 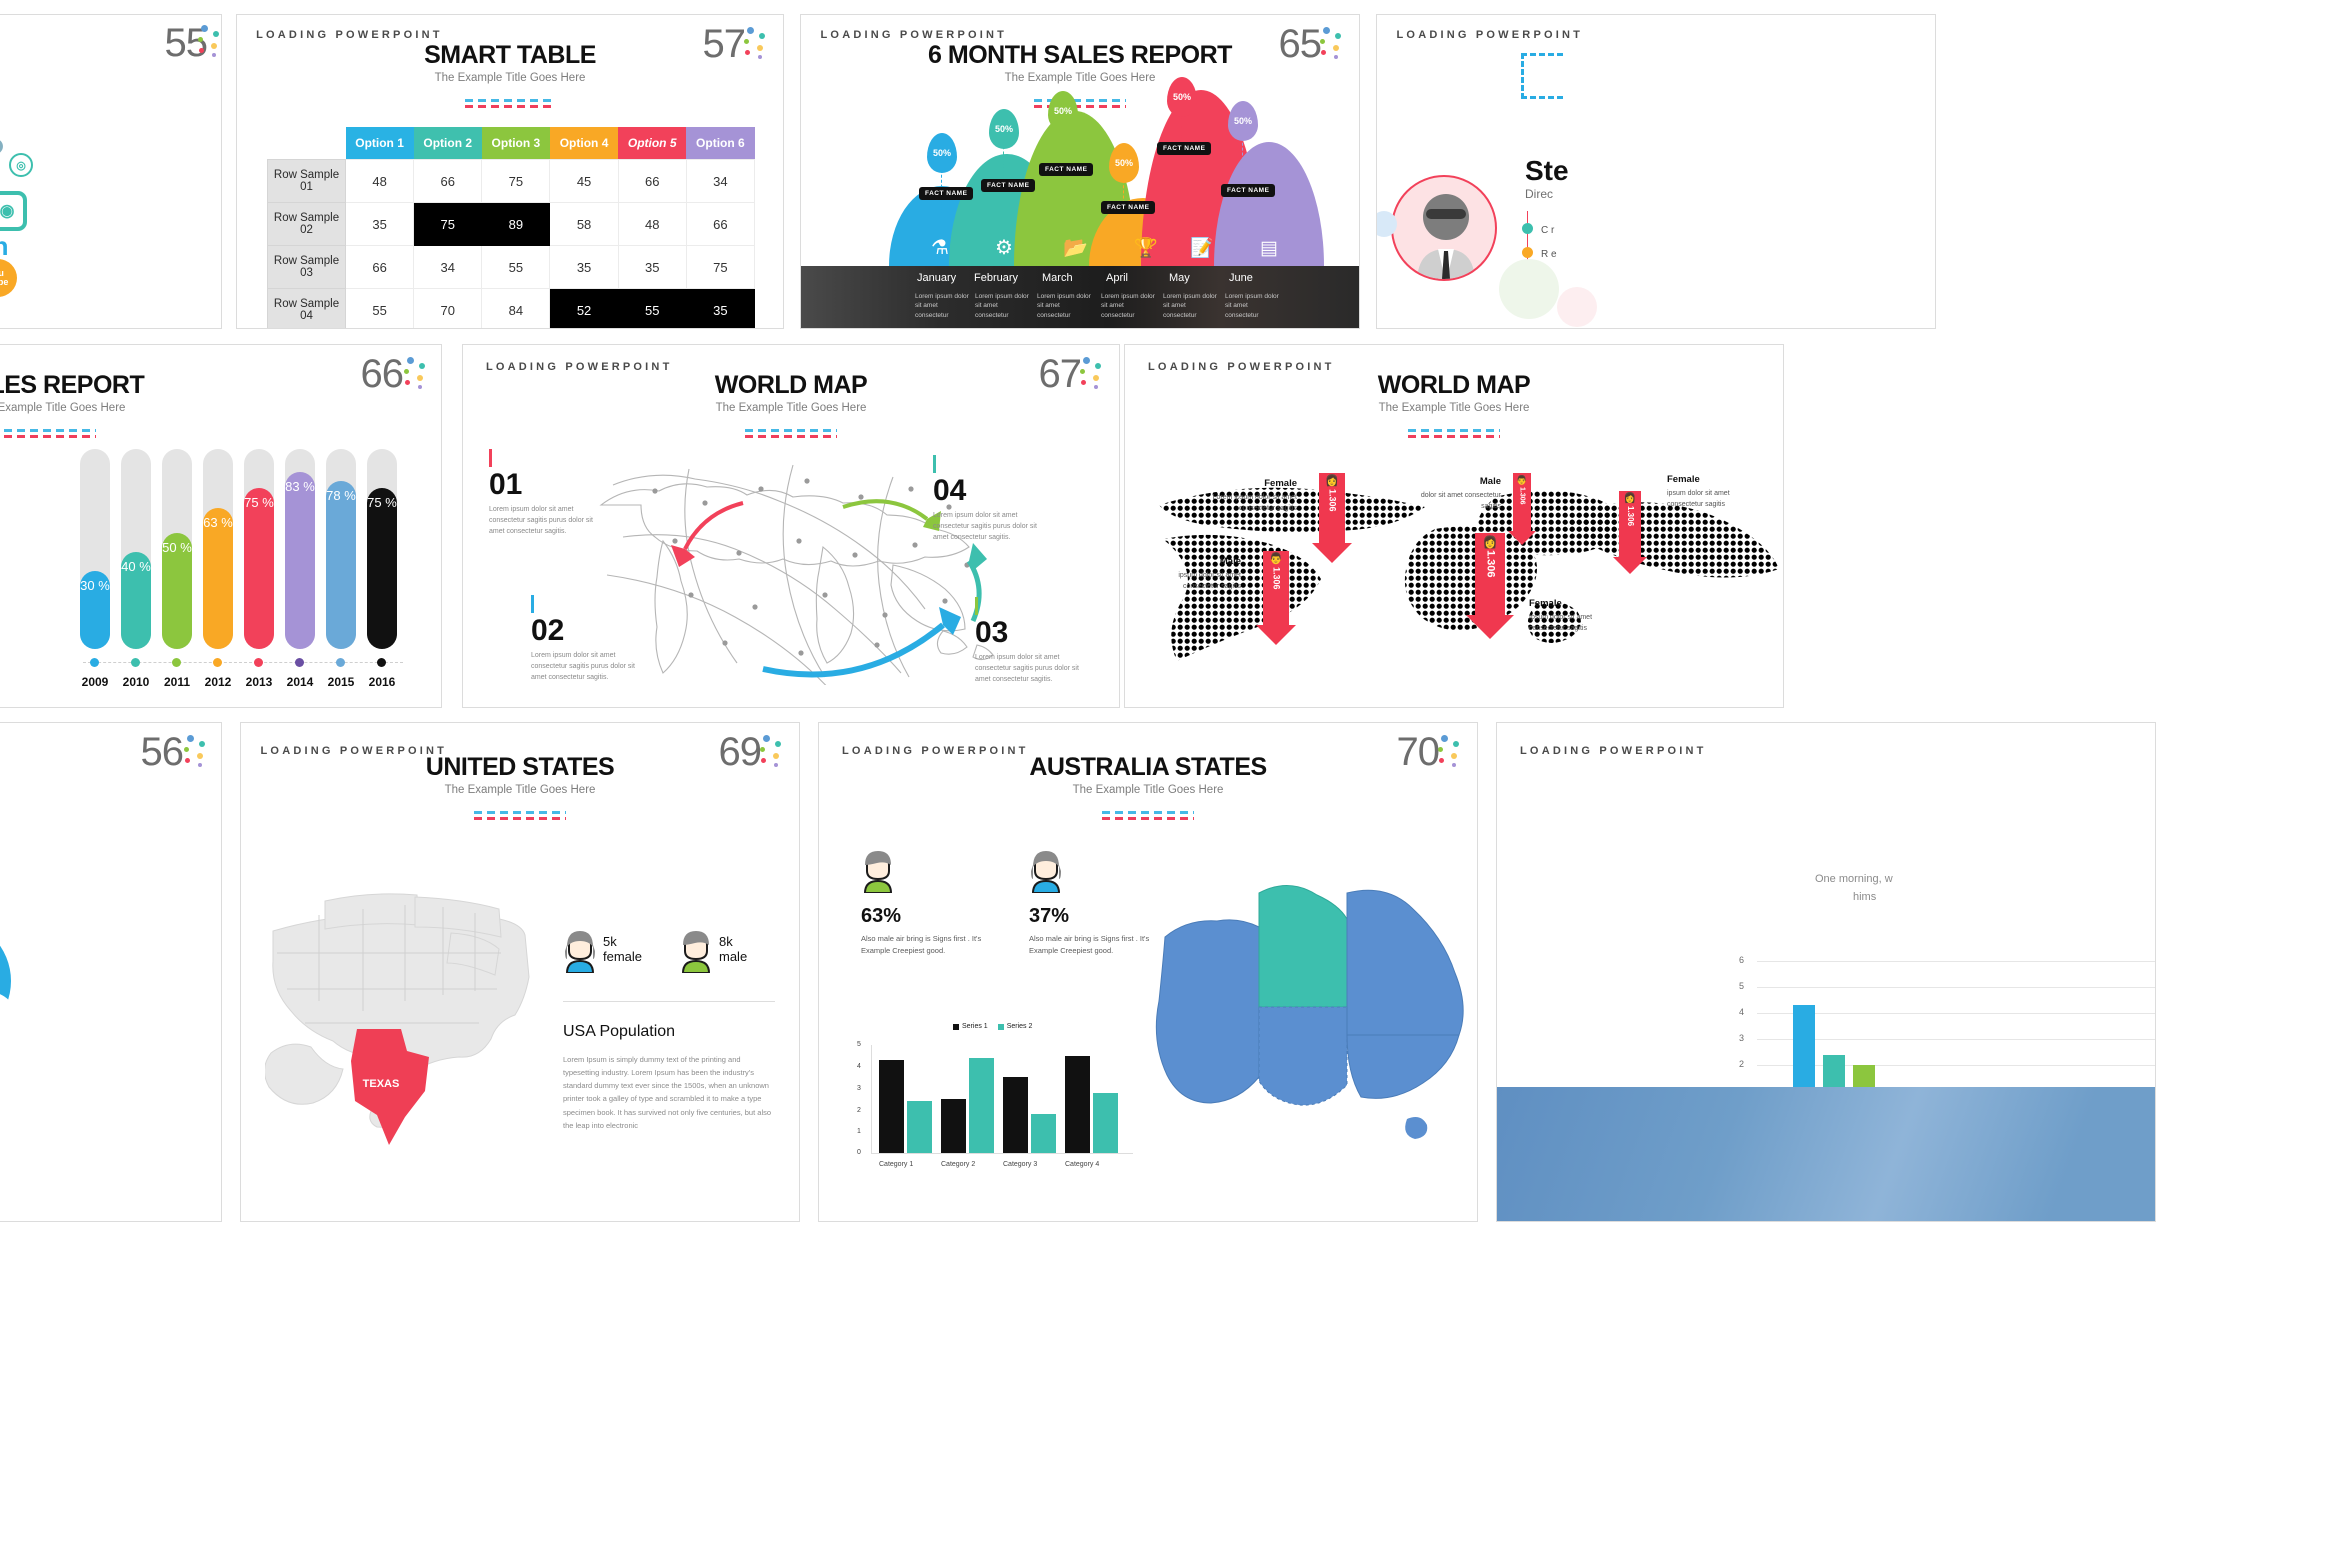 I want to click on slide-56-petals: 56 ES ere 📅 ▤ ⚙ 📝, so click(x=111, y=972).